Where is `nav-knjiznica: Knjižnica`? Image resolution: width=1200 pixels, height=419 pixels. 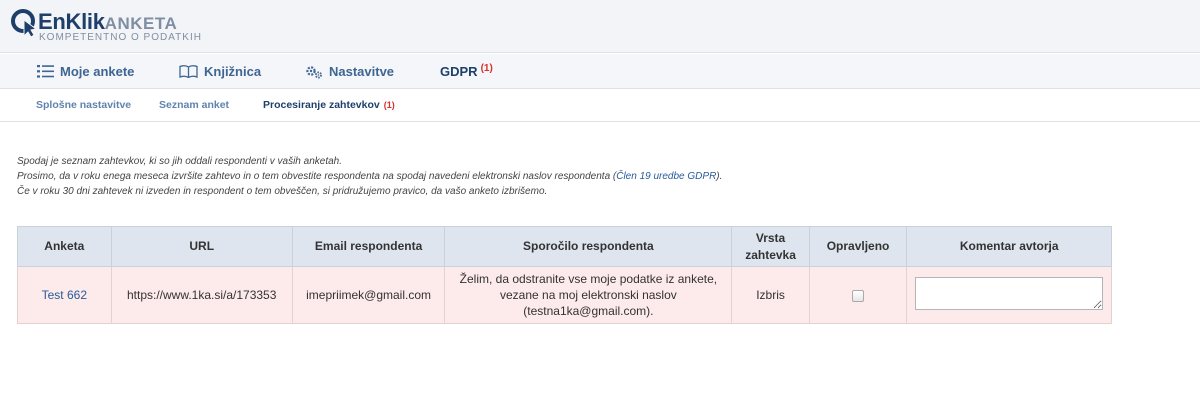
nav-knjiznica: Knjižnica is located at coordinates (220, 71).